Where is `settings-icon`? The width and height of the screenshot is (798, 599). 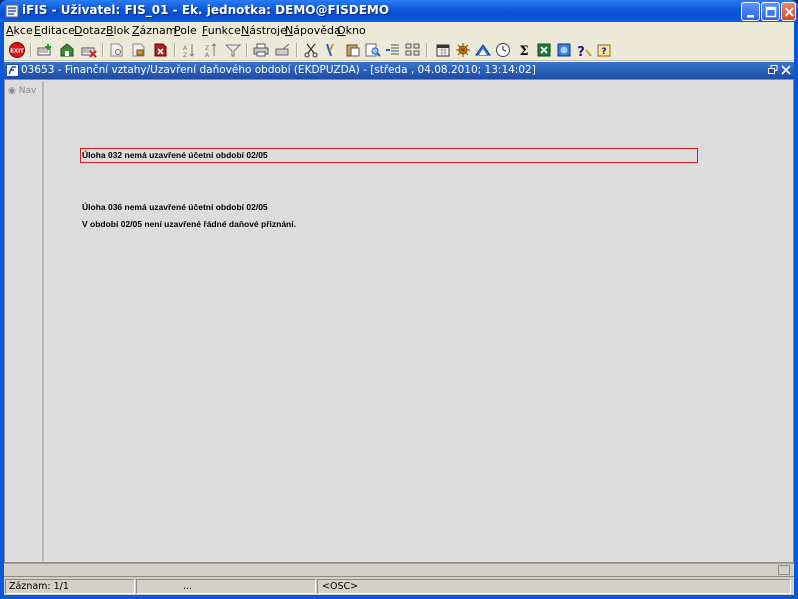 settings-icon is located at coordinates (463, 50).